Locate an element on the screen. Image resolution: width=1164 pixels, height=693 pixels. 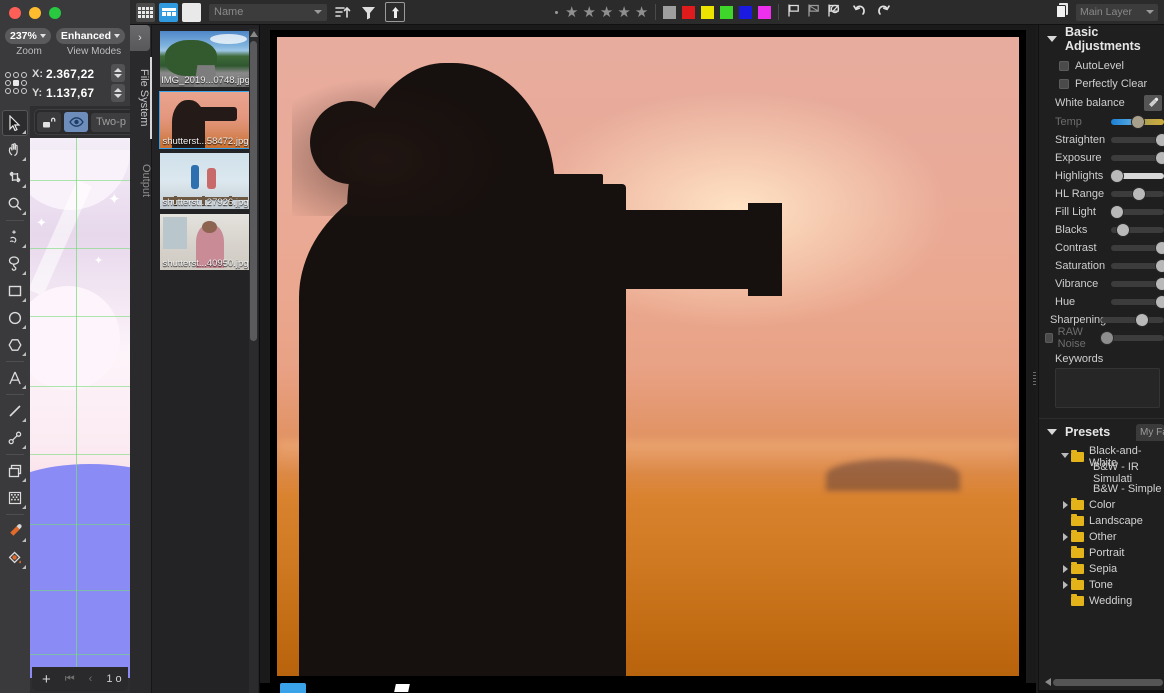
slider-track-exposure is located at coordinates (1137, 158).